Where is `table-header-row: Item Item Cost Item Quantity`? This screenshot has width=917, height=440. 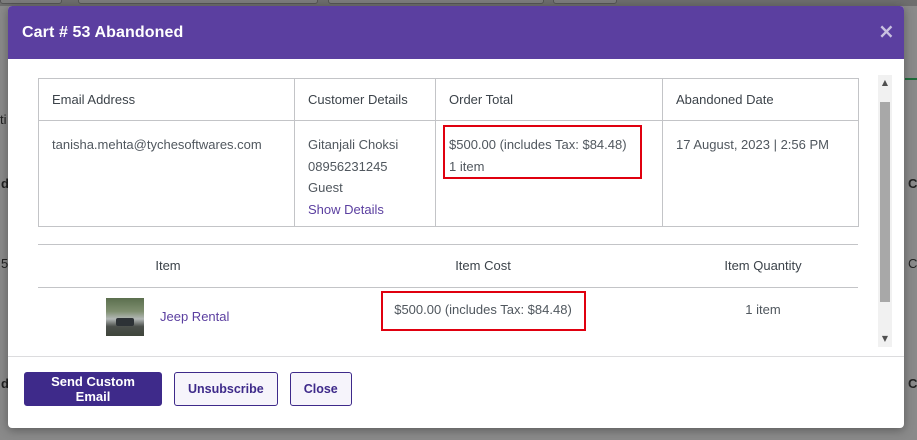
table-header-row: Item Item Cost Item Quantity is located at coordinates (448, 266).